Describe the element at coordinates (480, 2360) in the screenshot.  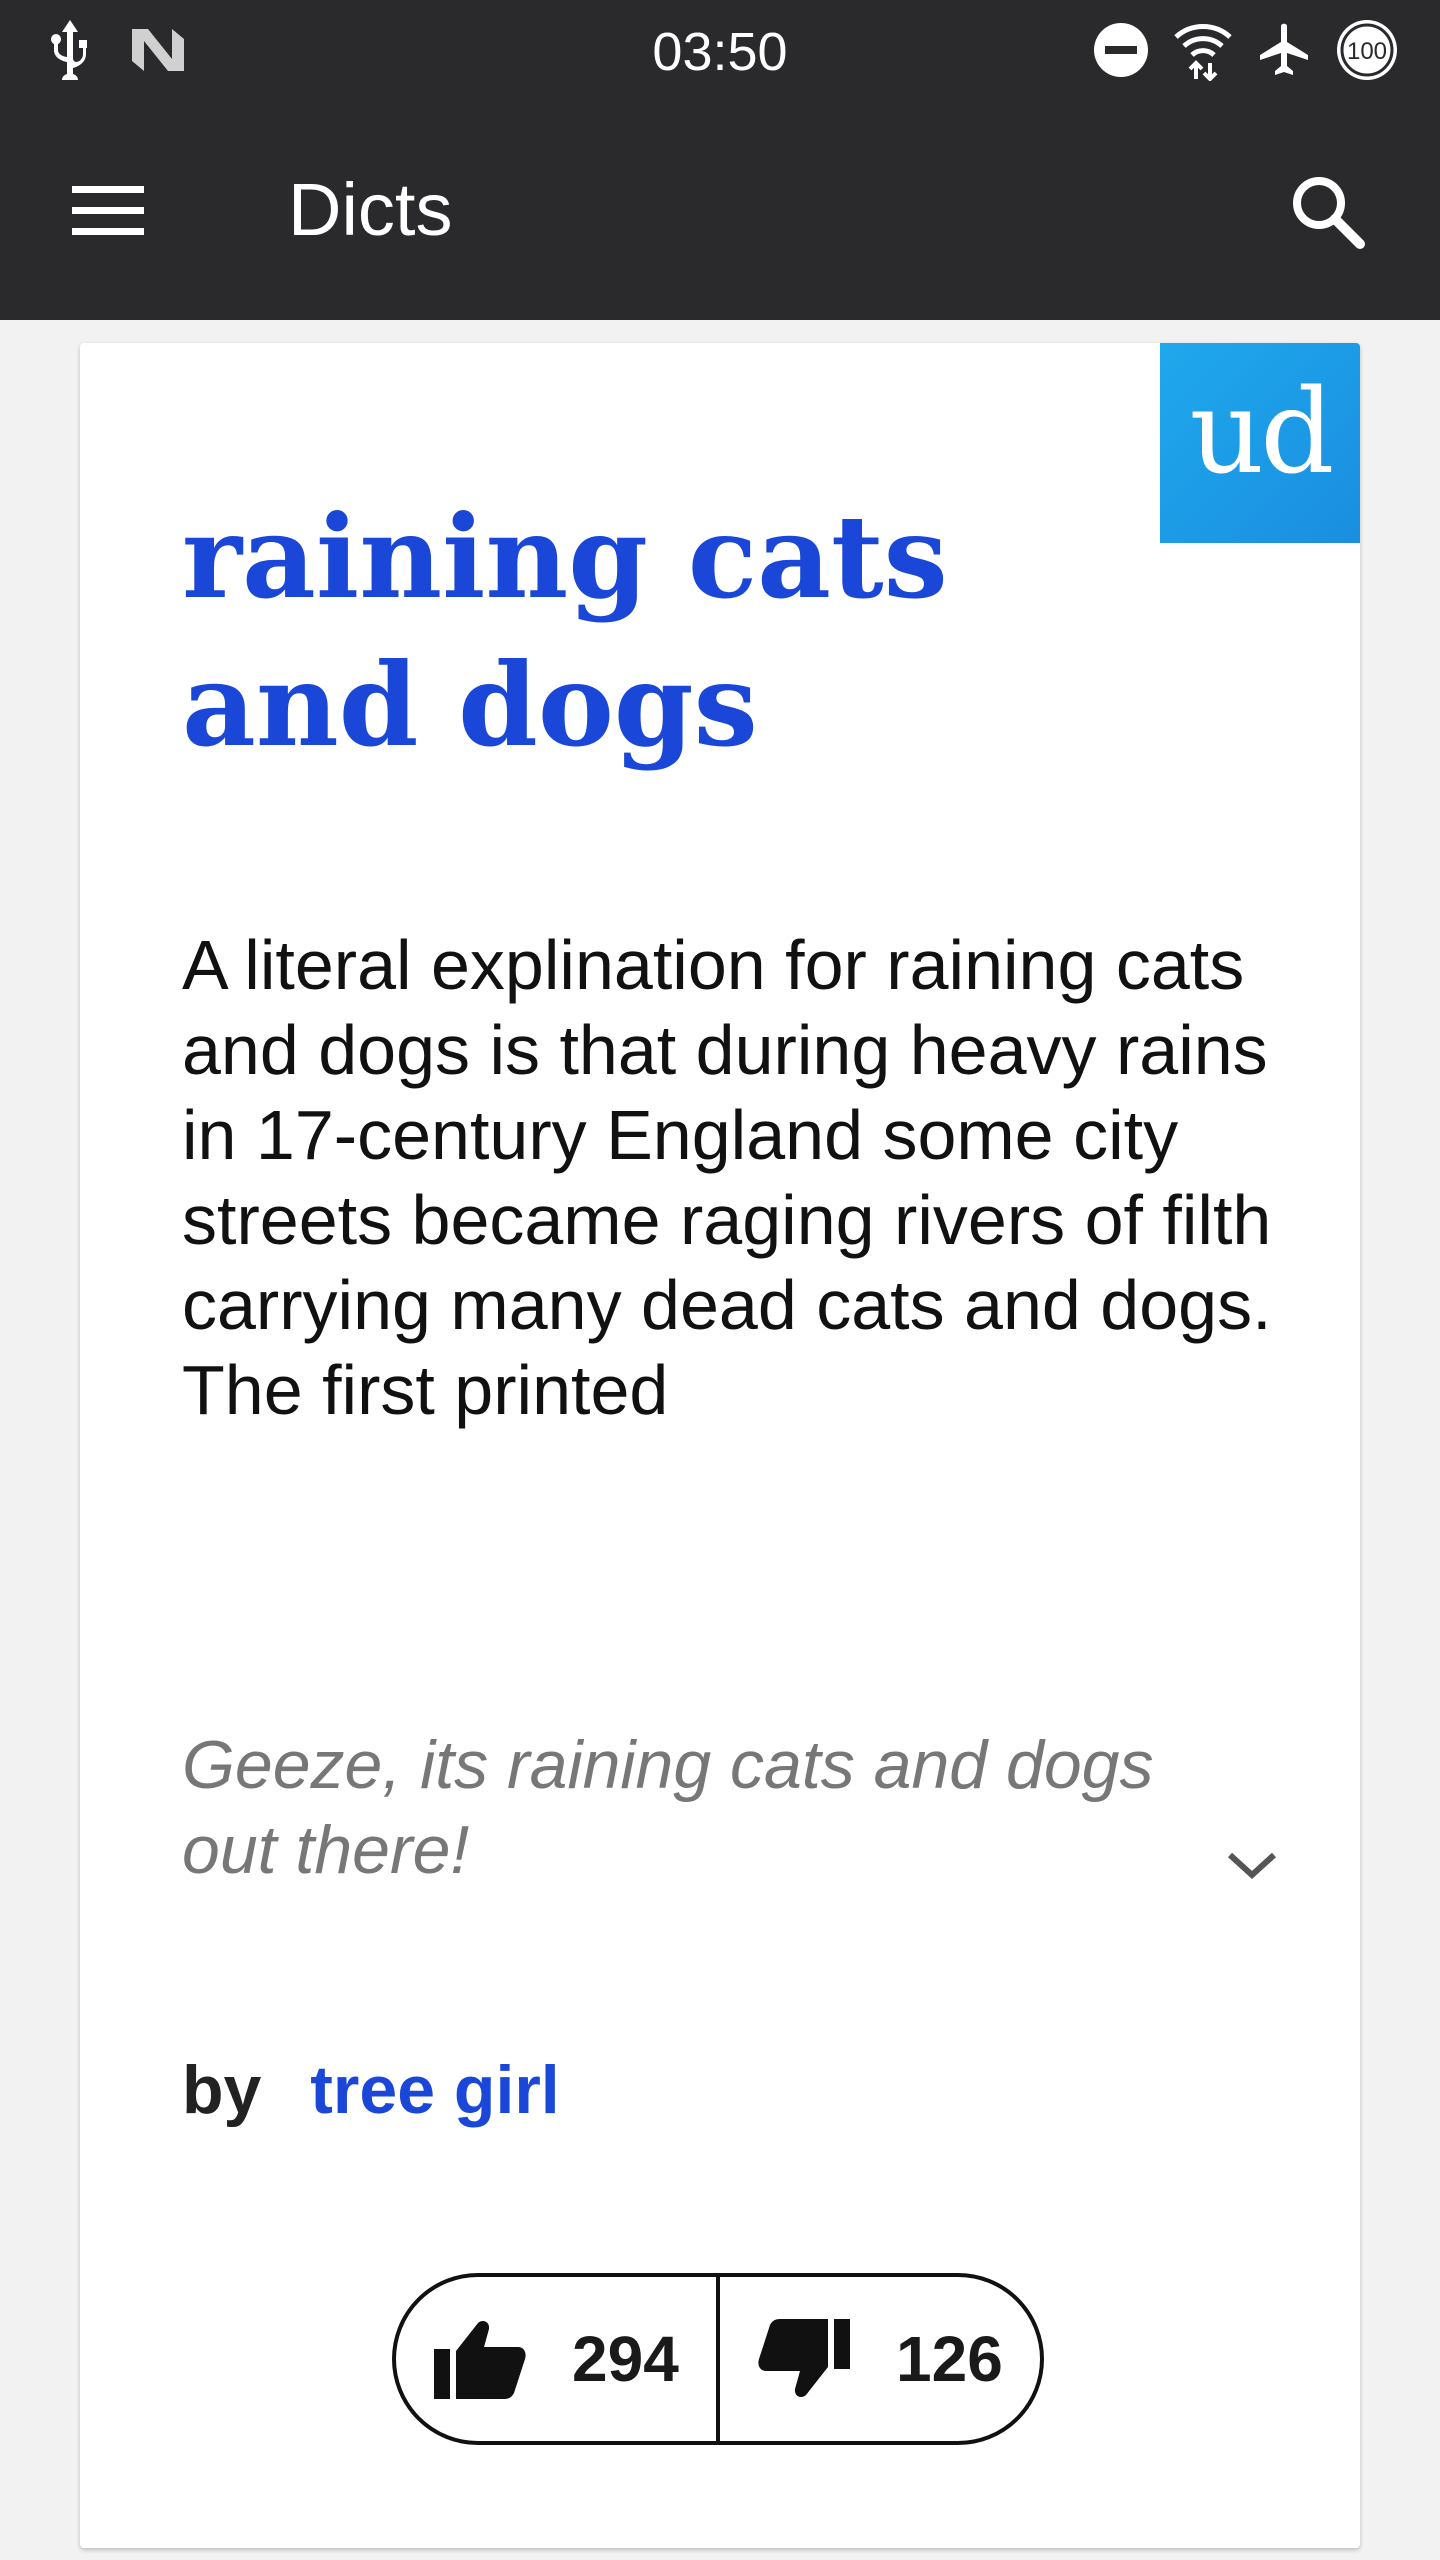
I see `thumbs-up-icon` at that location.